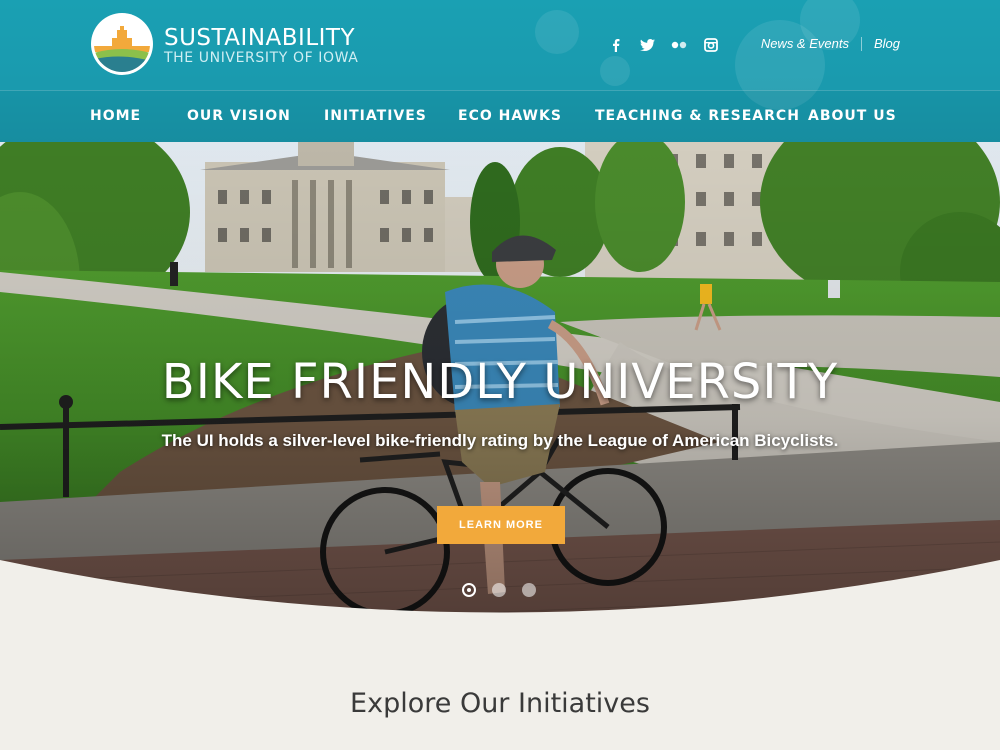  What do you see at coordinates (697, 116) in the screenshot?
I see `nav-item-teaching-research: TEACHING & RESEARCH` at bounding box center [697, 116].